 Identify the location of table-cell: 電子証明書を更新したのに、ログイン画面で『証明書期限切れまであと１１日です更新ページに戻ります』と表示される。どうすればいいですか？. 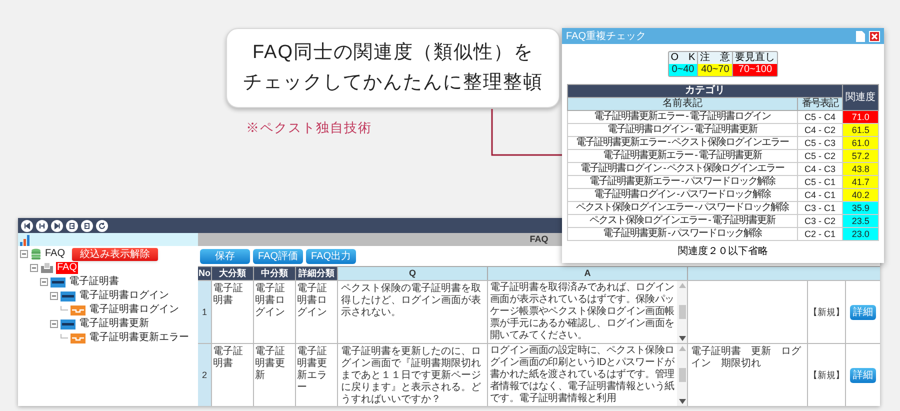
(413, 375).